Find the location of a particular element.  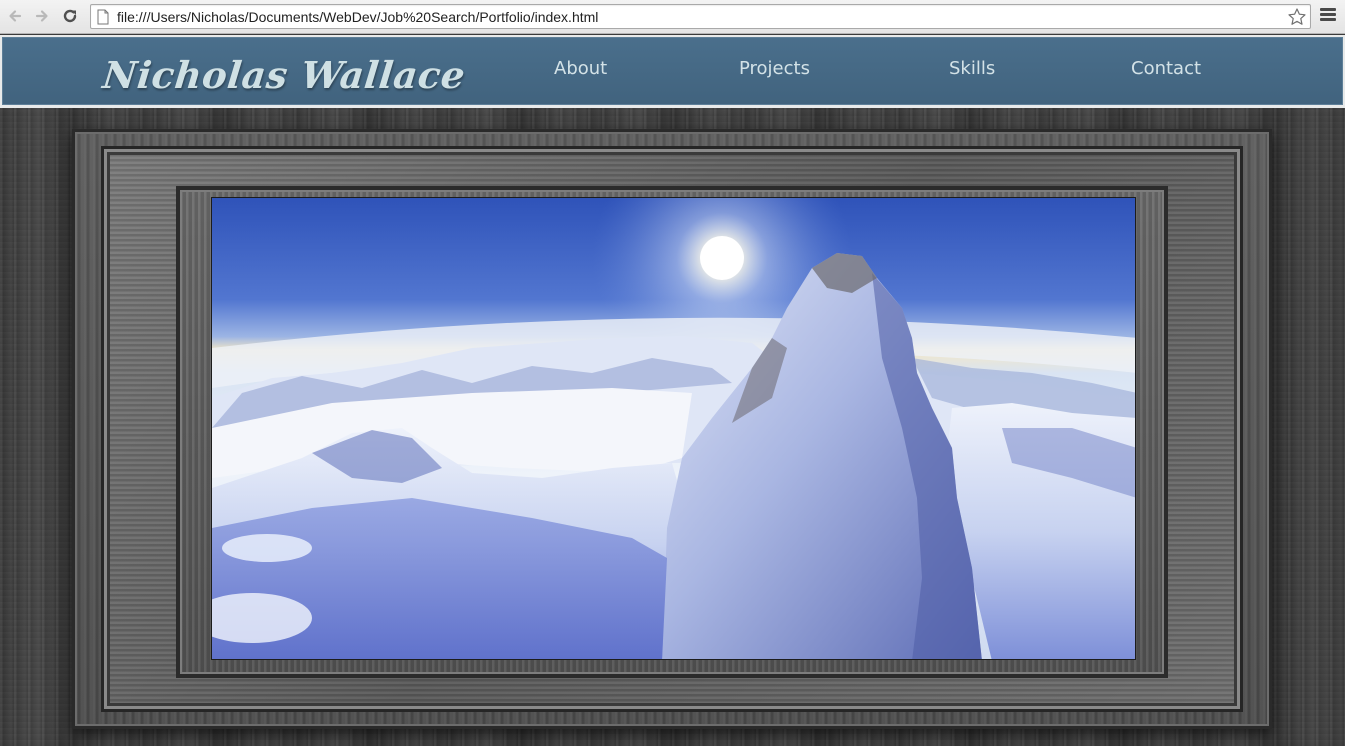

star-icon is located at coordinates (1297, 17).